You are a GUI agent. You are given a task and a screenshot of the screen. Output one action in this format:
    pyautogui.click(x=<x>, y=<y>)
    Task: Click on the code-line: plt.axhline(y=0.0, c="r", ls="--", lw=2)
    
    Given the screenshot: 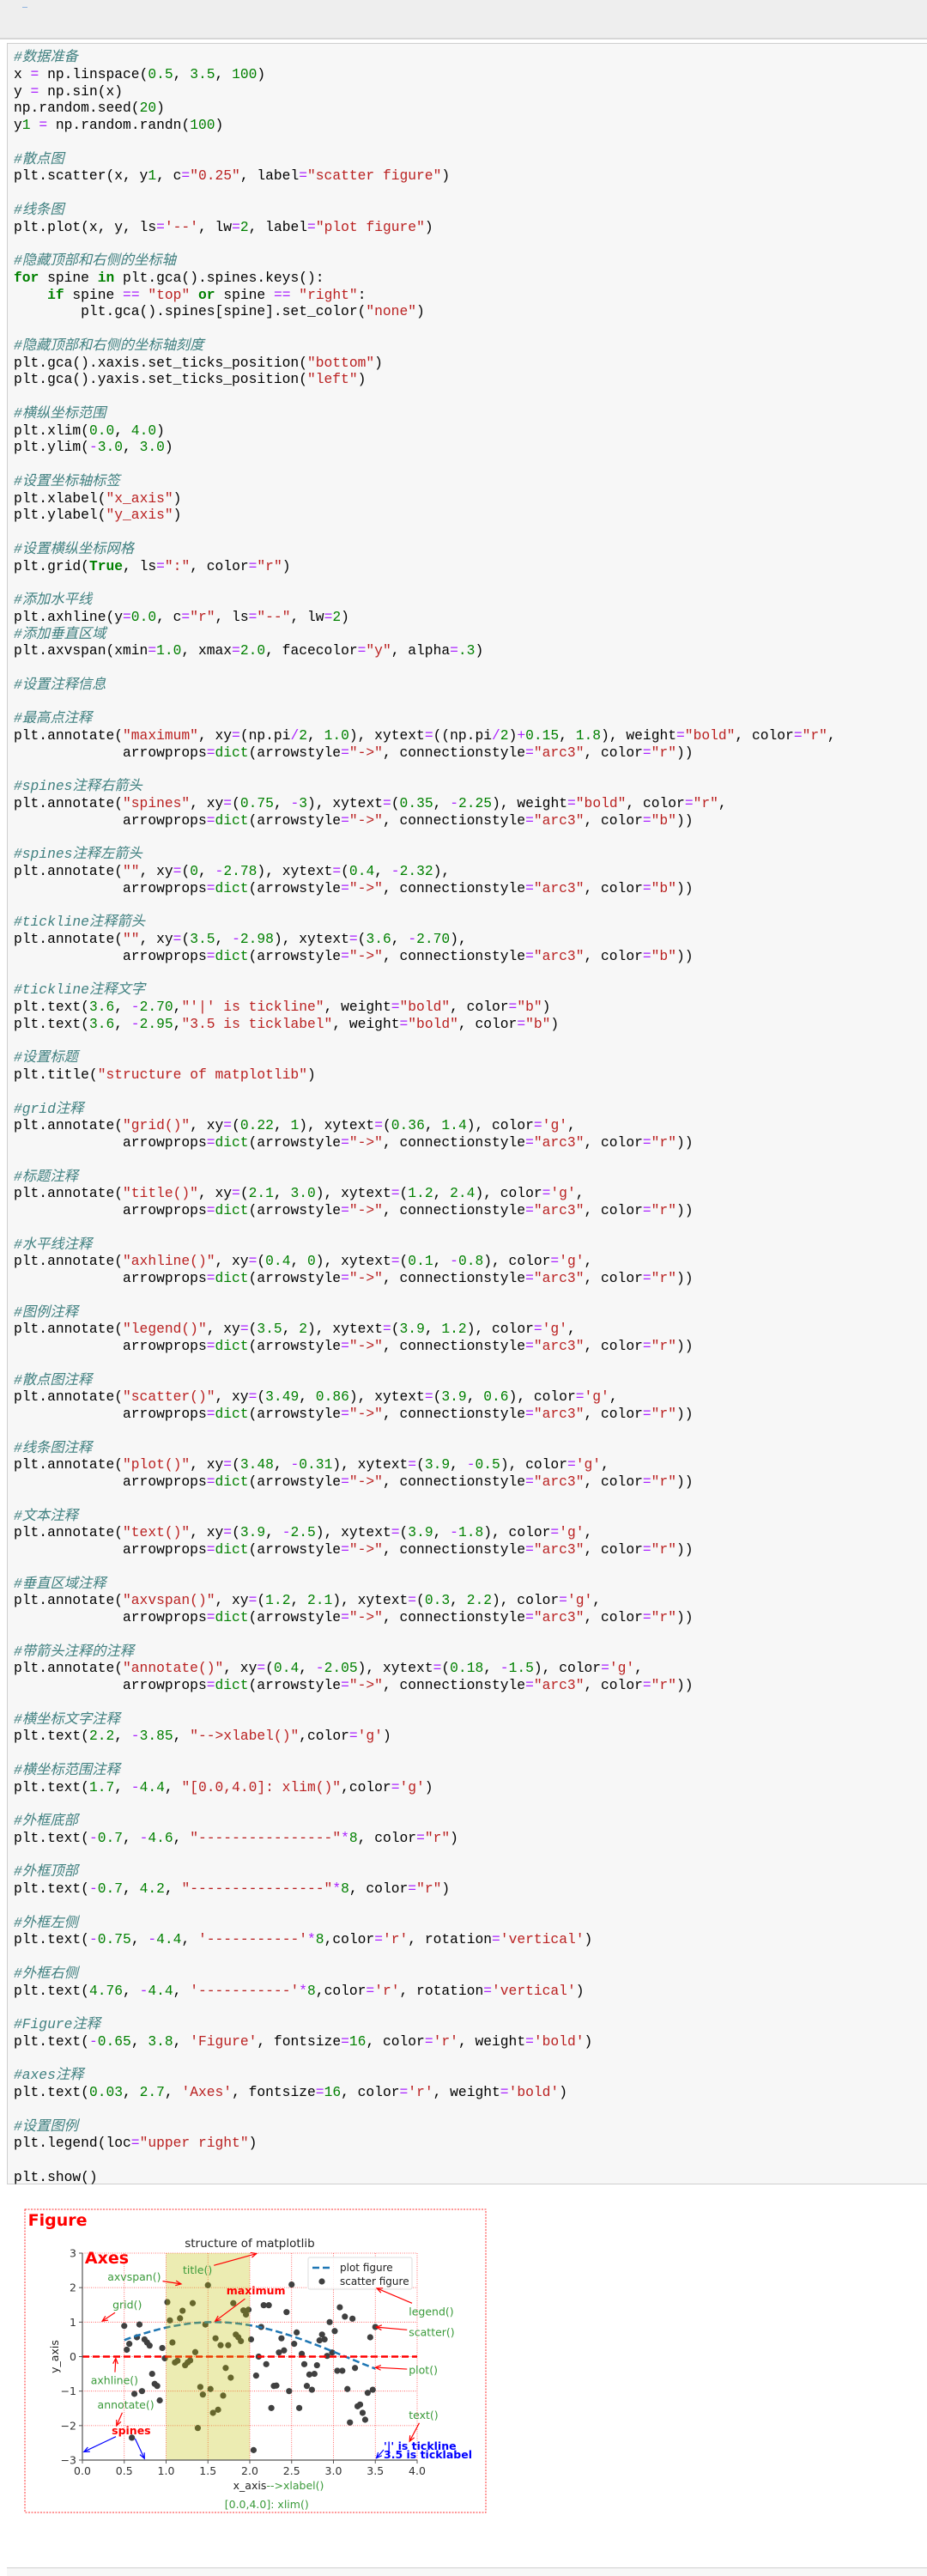 What is the action you would take?
    pyautogui.click(x=467, y=618)
    